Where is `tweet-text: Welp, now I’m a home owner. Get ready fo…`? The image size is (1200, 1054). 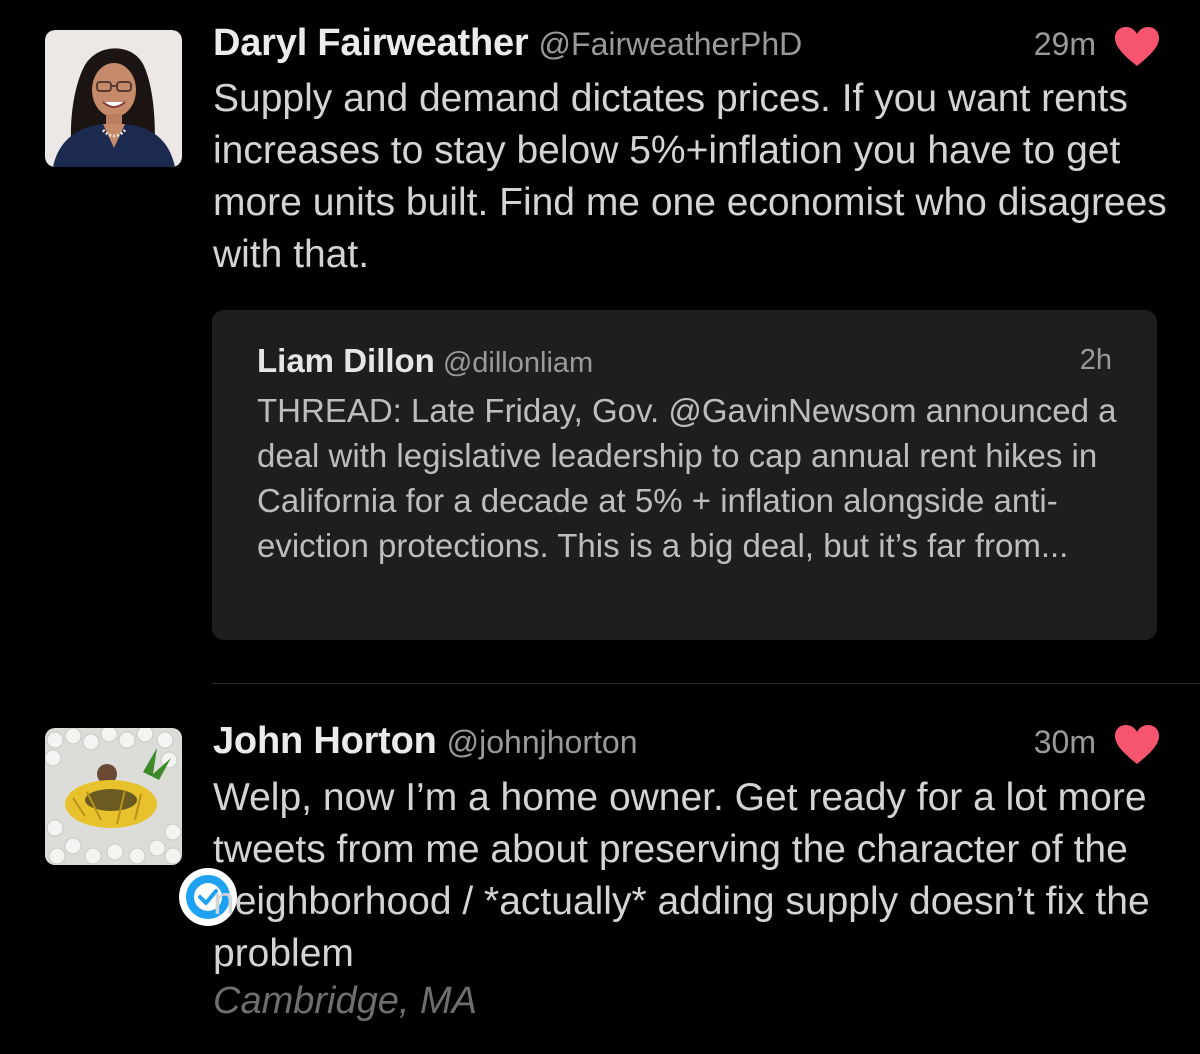
tweet-text: Welp, now I’m a home owner. Get ready fo… is located at coordinates (681, 875).